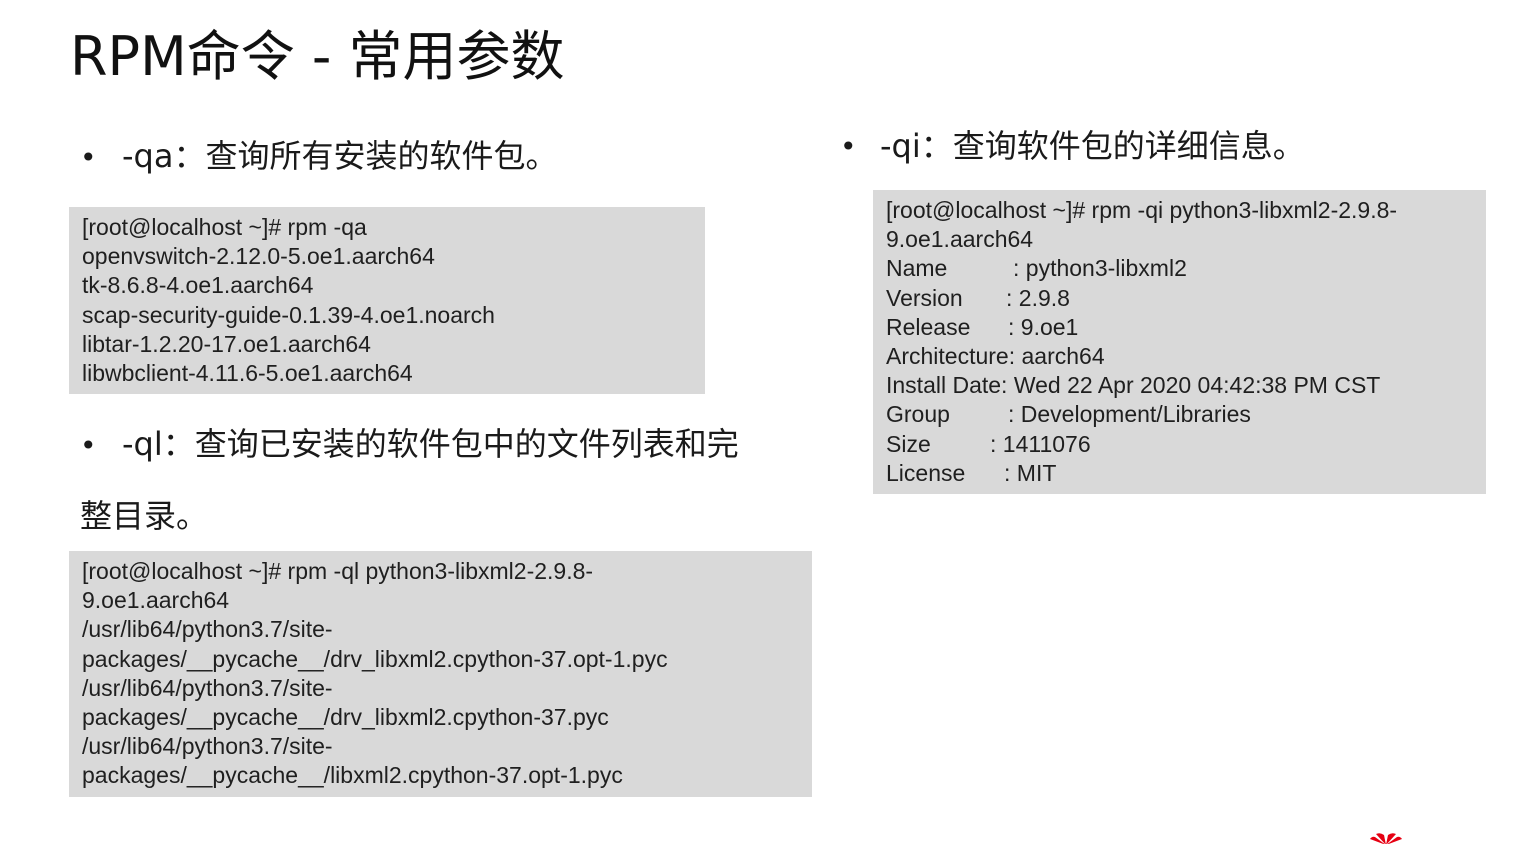 The width and height of the screenshot is (1514, 844). Describe the element at coordinates (918, 414) in the screenshot. I see `field-key: Group` at that location.